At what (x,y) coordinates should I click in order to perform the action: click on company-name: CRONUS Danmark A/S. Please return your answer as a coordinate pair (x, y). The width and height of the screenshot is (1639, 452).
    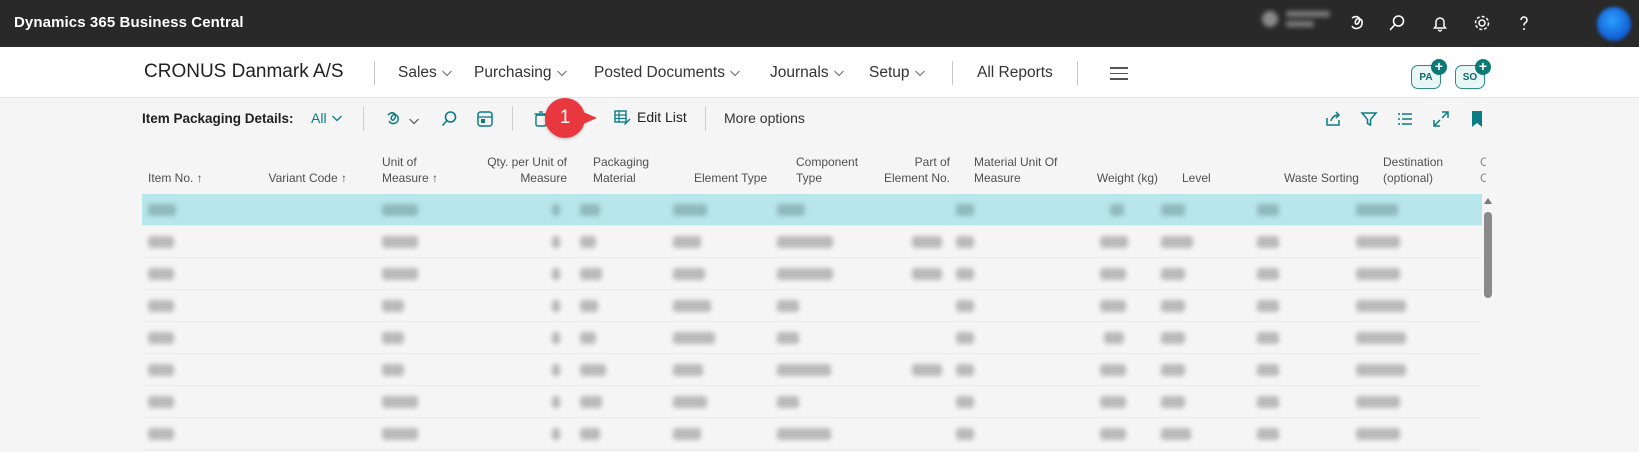
    Looking at the image, I should click on (244, 72).